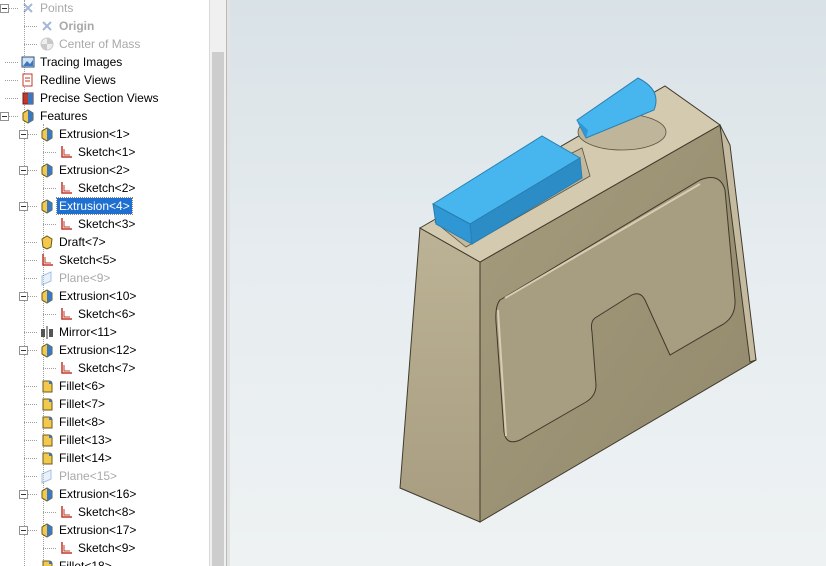  I want to click on feature-tree-scrollbar, so click(217, 283).